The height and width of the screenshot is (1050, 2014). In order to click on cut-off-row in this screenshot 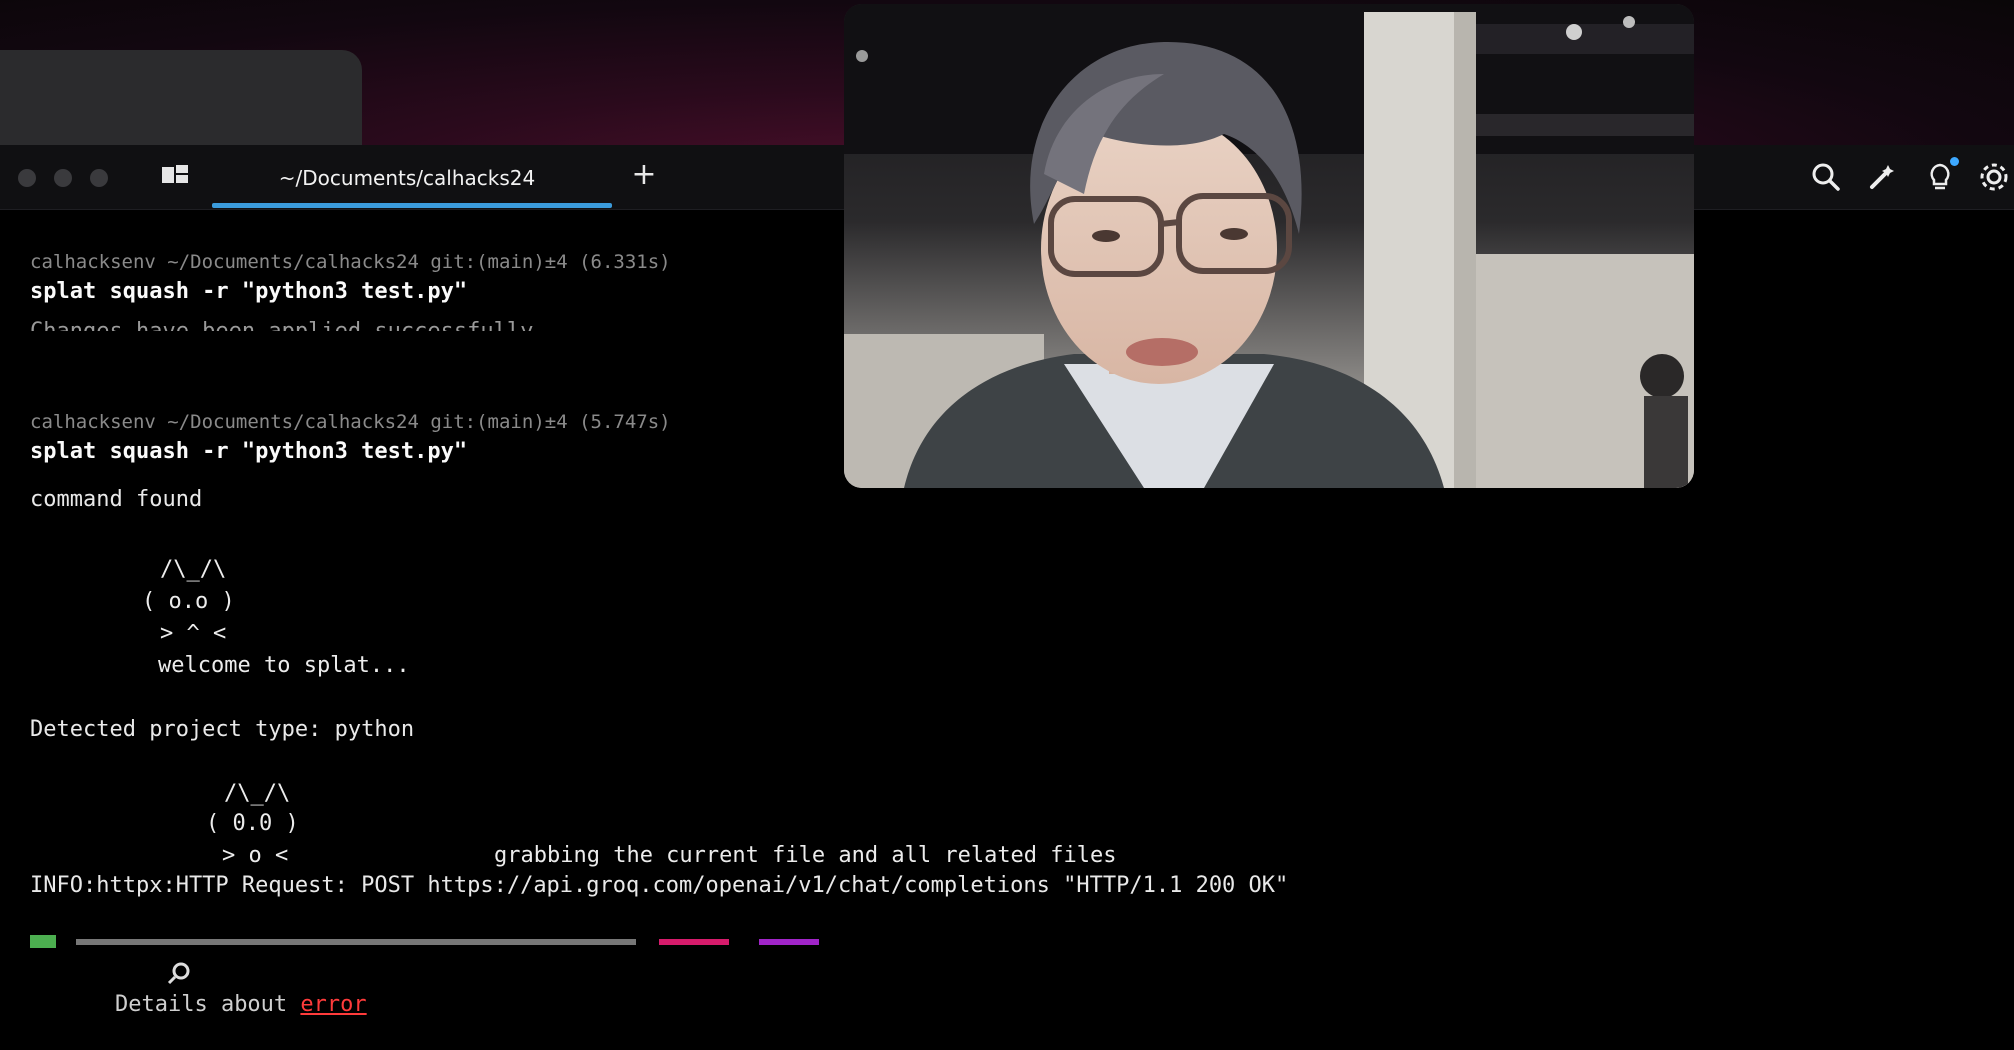, I will do `click(470, 941)`.